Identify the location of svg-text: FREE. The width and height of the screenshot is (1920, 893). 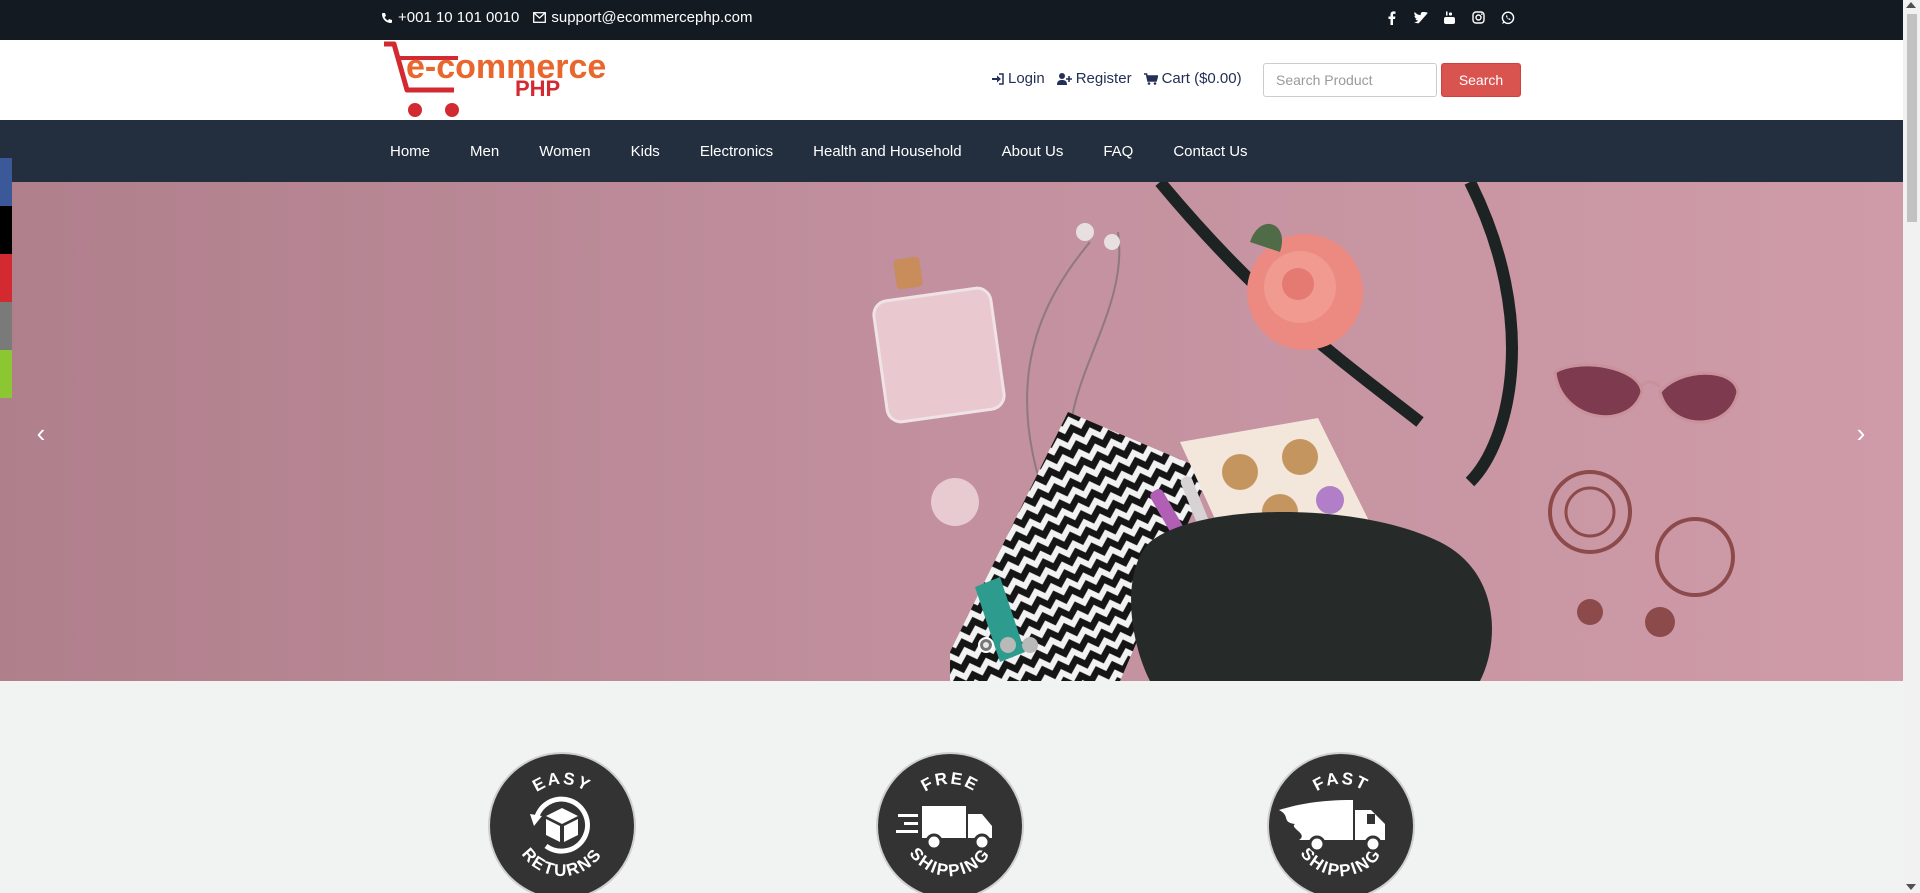
(950, 782).